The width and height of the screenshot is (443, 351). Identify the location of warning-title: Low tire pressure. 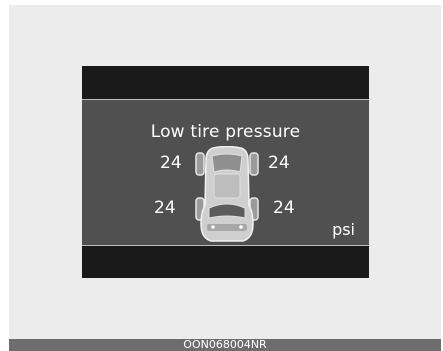
(225, 132).